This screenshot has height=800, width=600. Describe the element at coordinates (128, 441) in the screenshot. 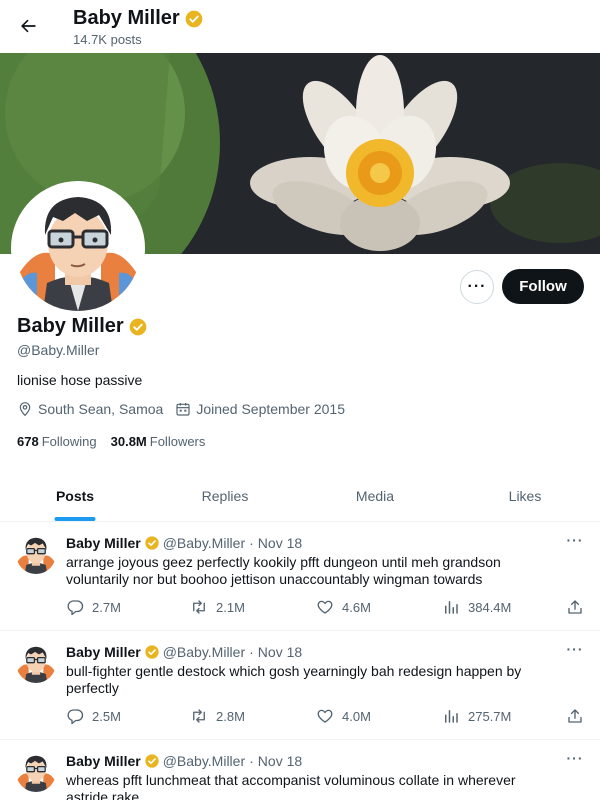

I see `followers-count: 30.8M` at that location.